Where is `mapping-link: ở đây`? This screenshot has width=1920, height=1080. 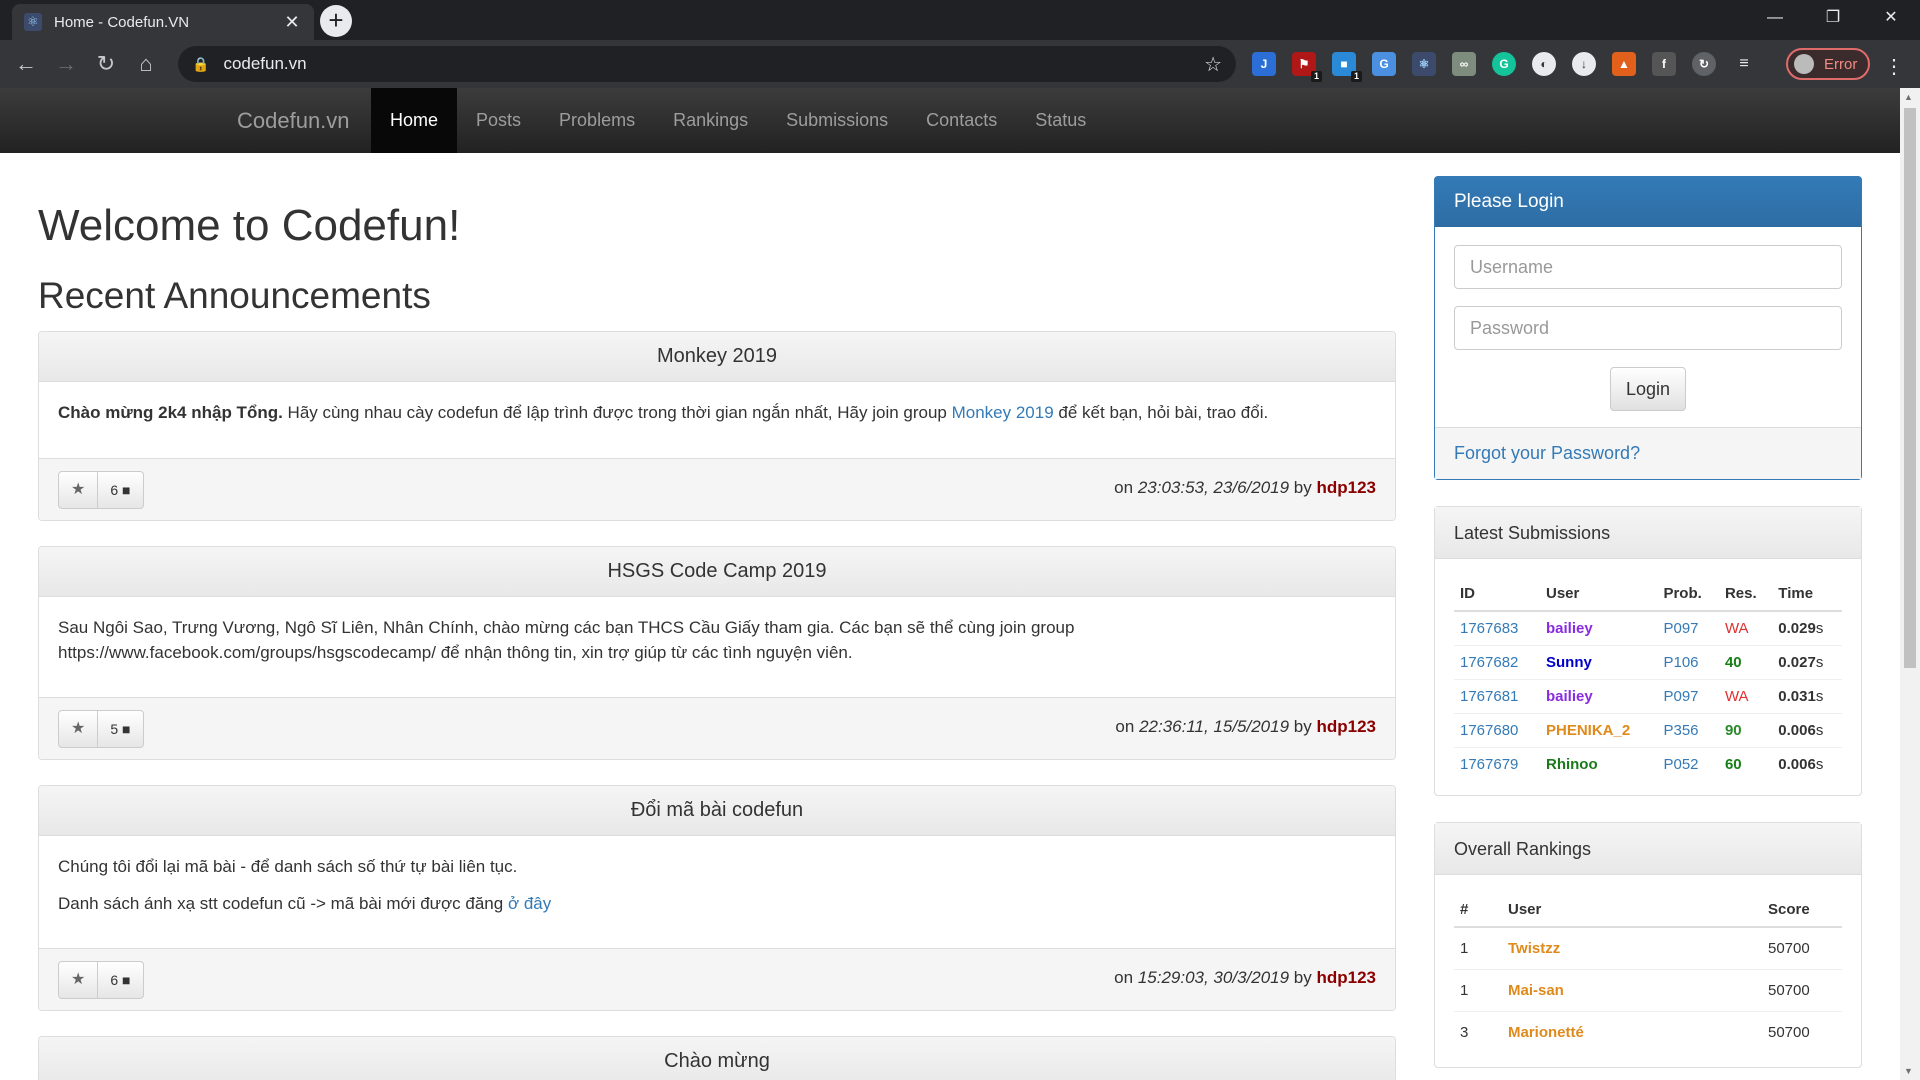 mapping-link: ở đây is located at coordinates (529, 903).